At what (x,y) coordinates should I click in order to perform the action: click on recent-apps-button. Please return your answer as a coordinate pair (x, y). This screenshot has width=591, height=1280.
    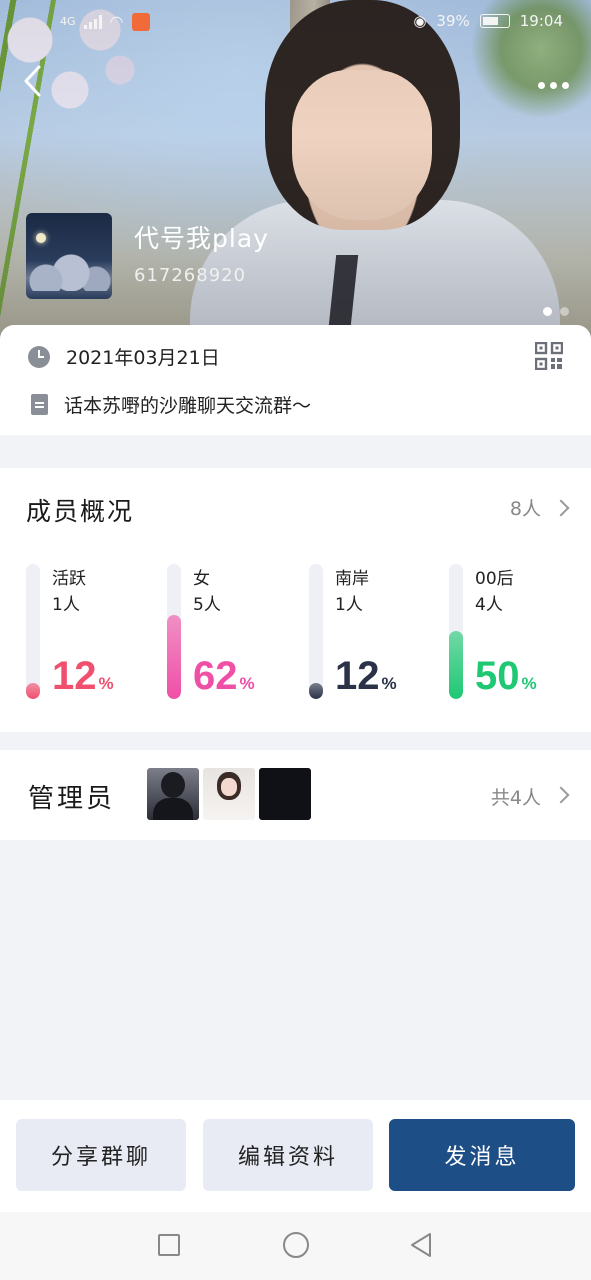
    Looking at the image, I should click on (169, 1245).